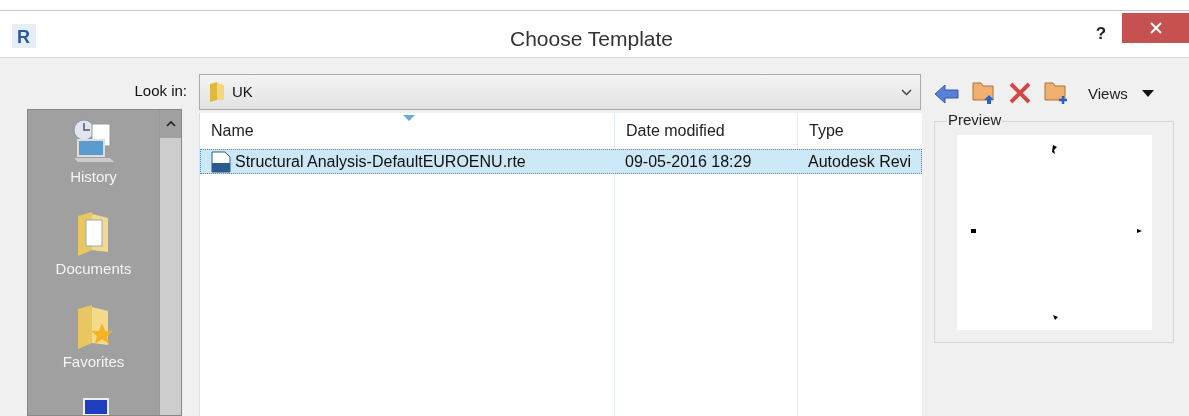  What do you see at coordinates (561, 161) in the screenshot?
I see `file-row: Structural Analysis-DefaultEUROENU.rte 09-05-2016 18:29 Autodesk Revi` at bounding box center [561, 161].